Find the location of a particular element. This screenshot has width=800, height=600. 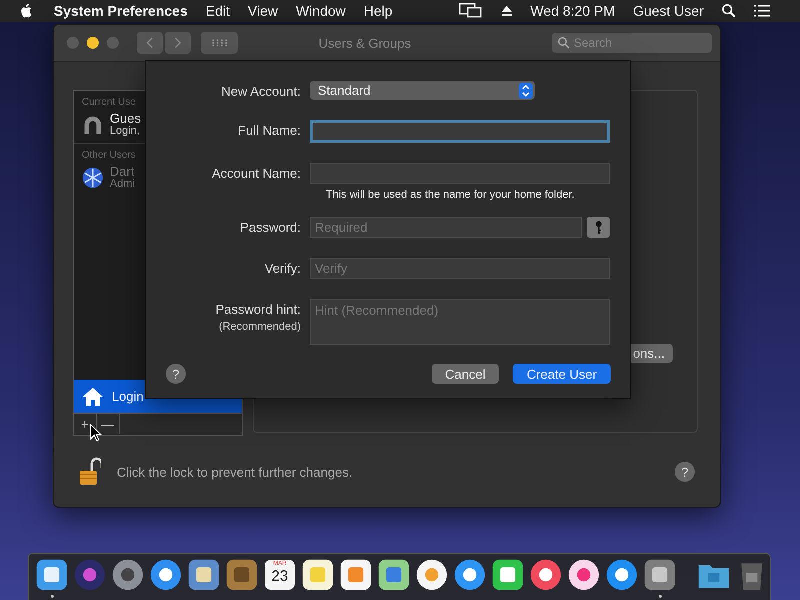

section-heading: Other Users is located at coordinates (109, 155).